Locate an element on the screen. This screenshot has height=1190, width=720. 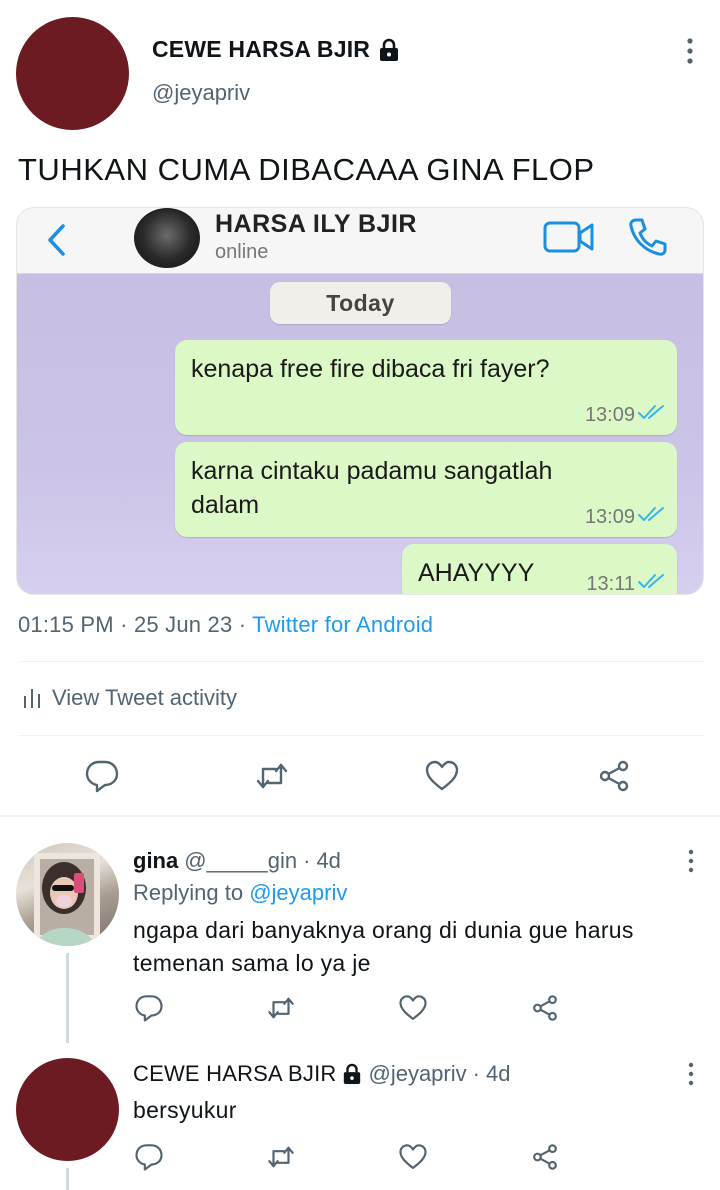
author-name-row: CEWE HARSA BJIR is located at coordinates (276, 49).